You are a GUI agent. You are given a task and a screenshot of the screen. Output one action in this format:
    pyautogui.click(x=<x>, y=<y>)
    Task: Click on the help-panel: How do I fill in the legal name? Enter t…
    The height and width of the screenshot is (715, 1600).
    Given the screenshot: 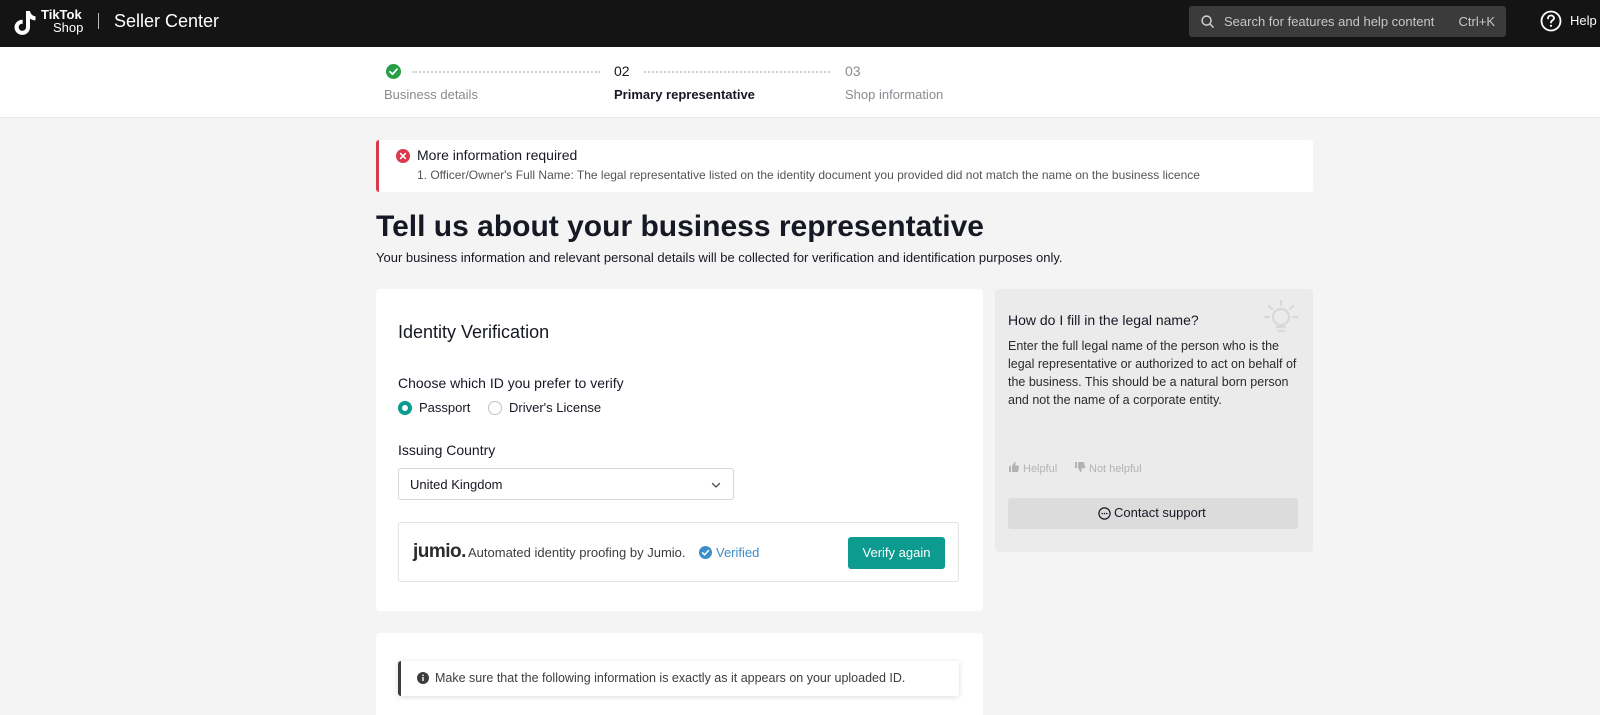 What is the action you would take?
    pyautogui.click(x=1154, y=420)
    